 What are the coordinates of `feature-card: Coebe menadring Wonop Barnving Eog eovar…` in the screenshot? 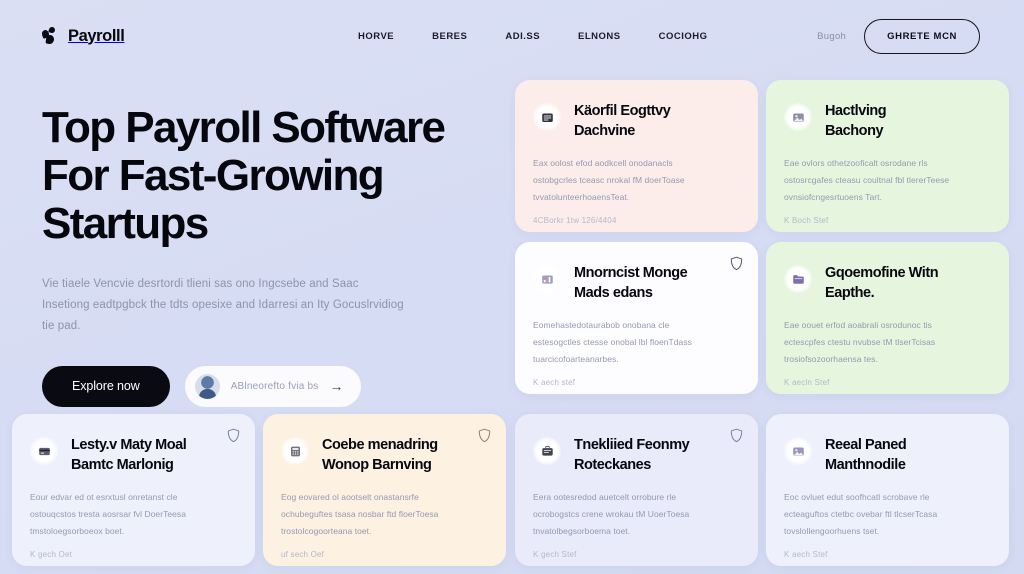 It's located at (384, 490).